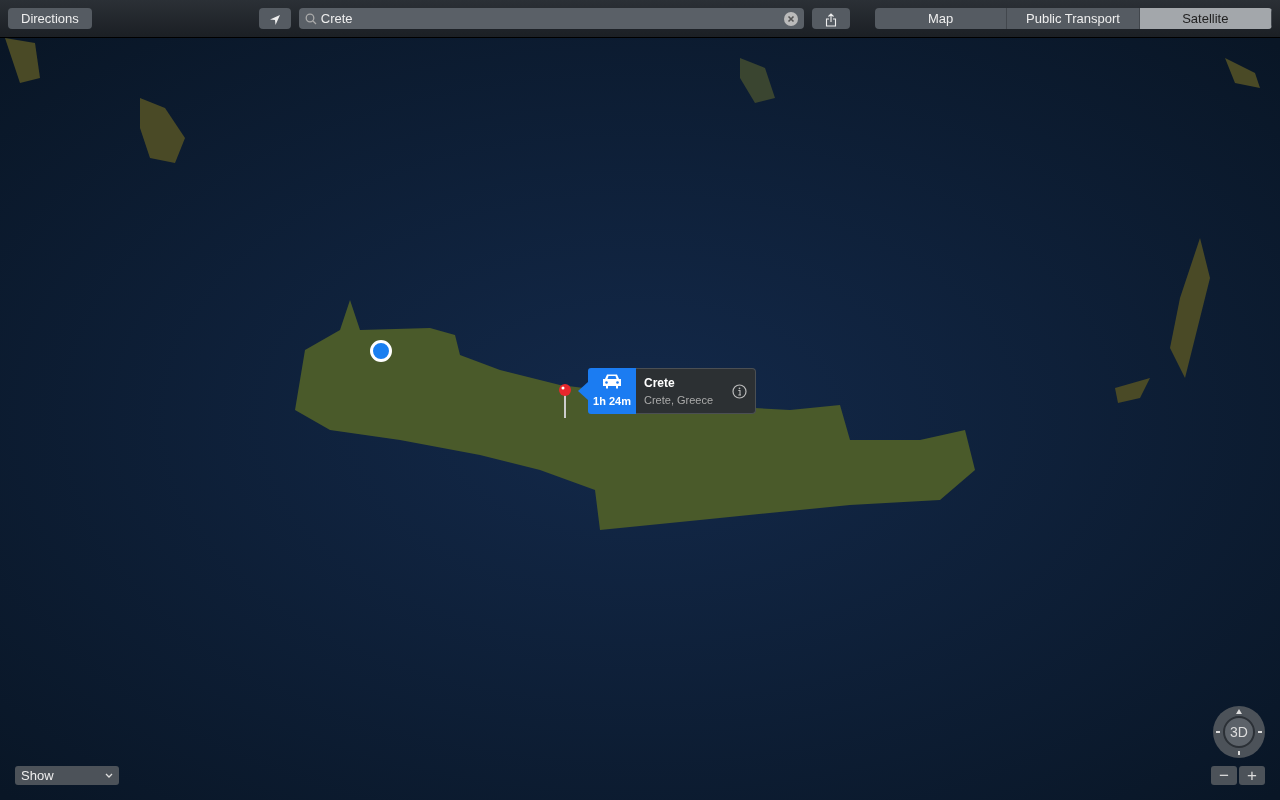 Image resolution: width=1280 pixels, height=800 pixels. Describe the element at coordinates (941, 18) in the screenshot. I see `view-tab: Map` at that location.